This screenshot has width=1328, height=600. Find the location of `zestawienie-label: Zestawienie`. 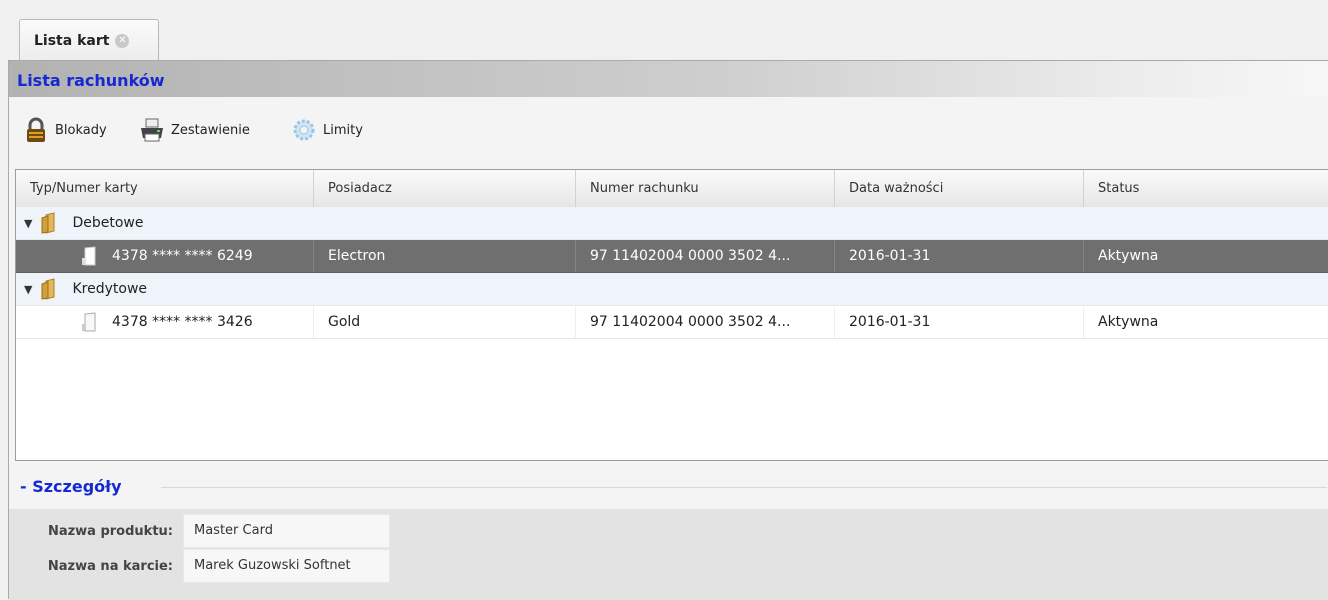

zestawienie-label: Zestawienie is located at coordinates (210, 130).